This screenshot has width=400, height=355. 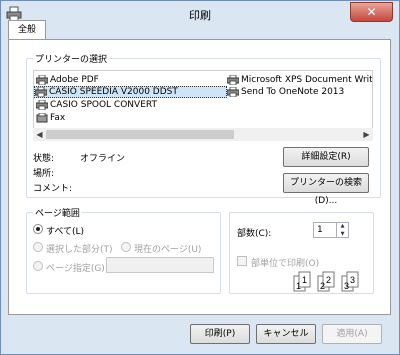 I want to click on pages-input, so click(x=160, y=265).